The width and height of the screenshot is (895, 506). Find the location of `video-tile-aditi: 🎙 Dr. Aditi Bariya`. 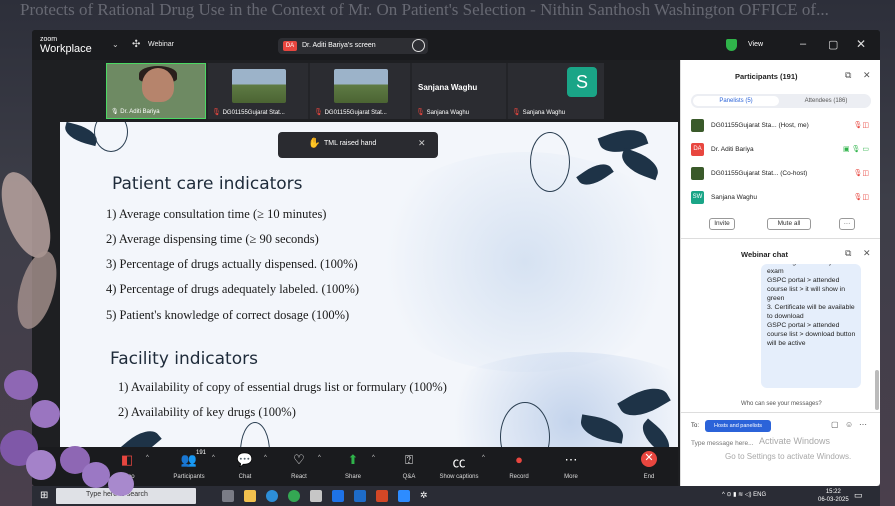

video-tile-aditi: 🎙 Dr. Aditi Bariya is located at coordinates (156, 91).